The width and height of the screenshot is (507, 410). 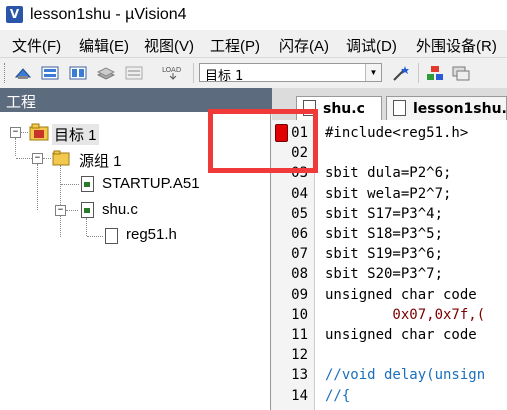 What do you see at coordinates (435, 73) in the screenshot?
I see `components-icon` at bounding box center [435, 73].